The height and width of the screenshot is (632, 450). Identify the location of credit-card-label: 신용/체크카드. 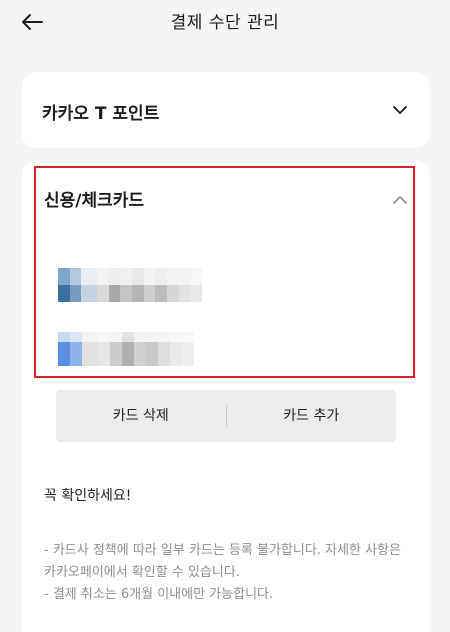
(94, 201).